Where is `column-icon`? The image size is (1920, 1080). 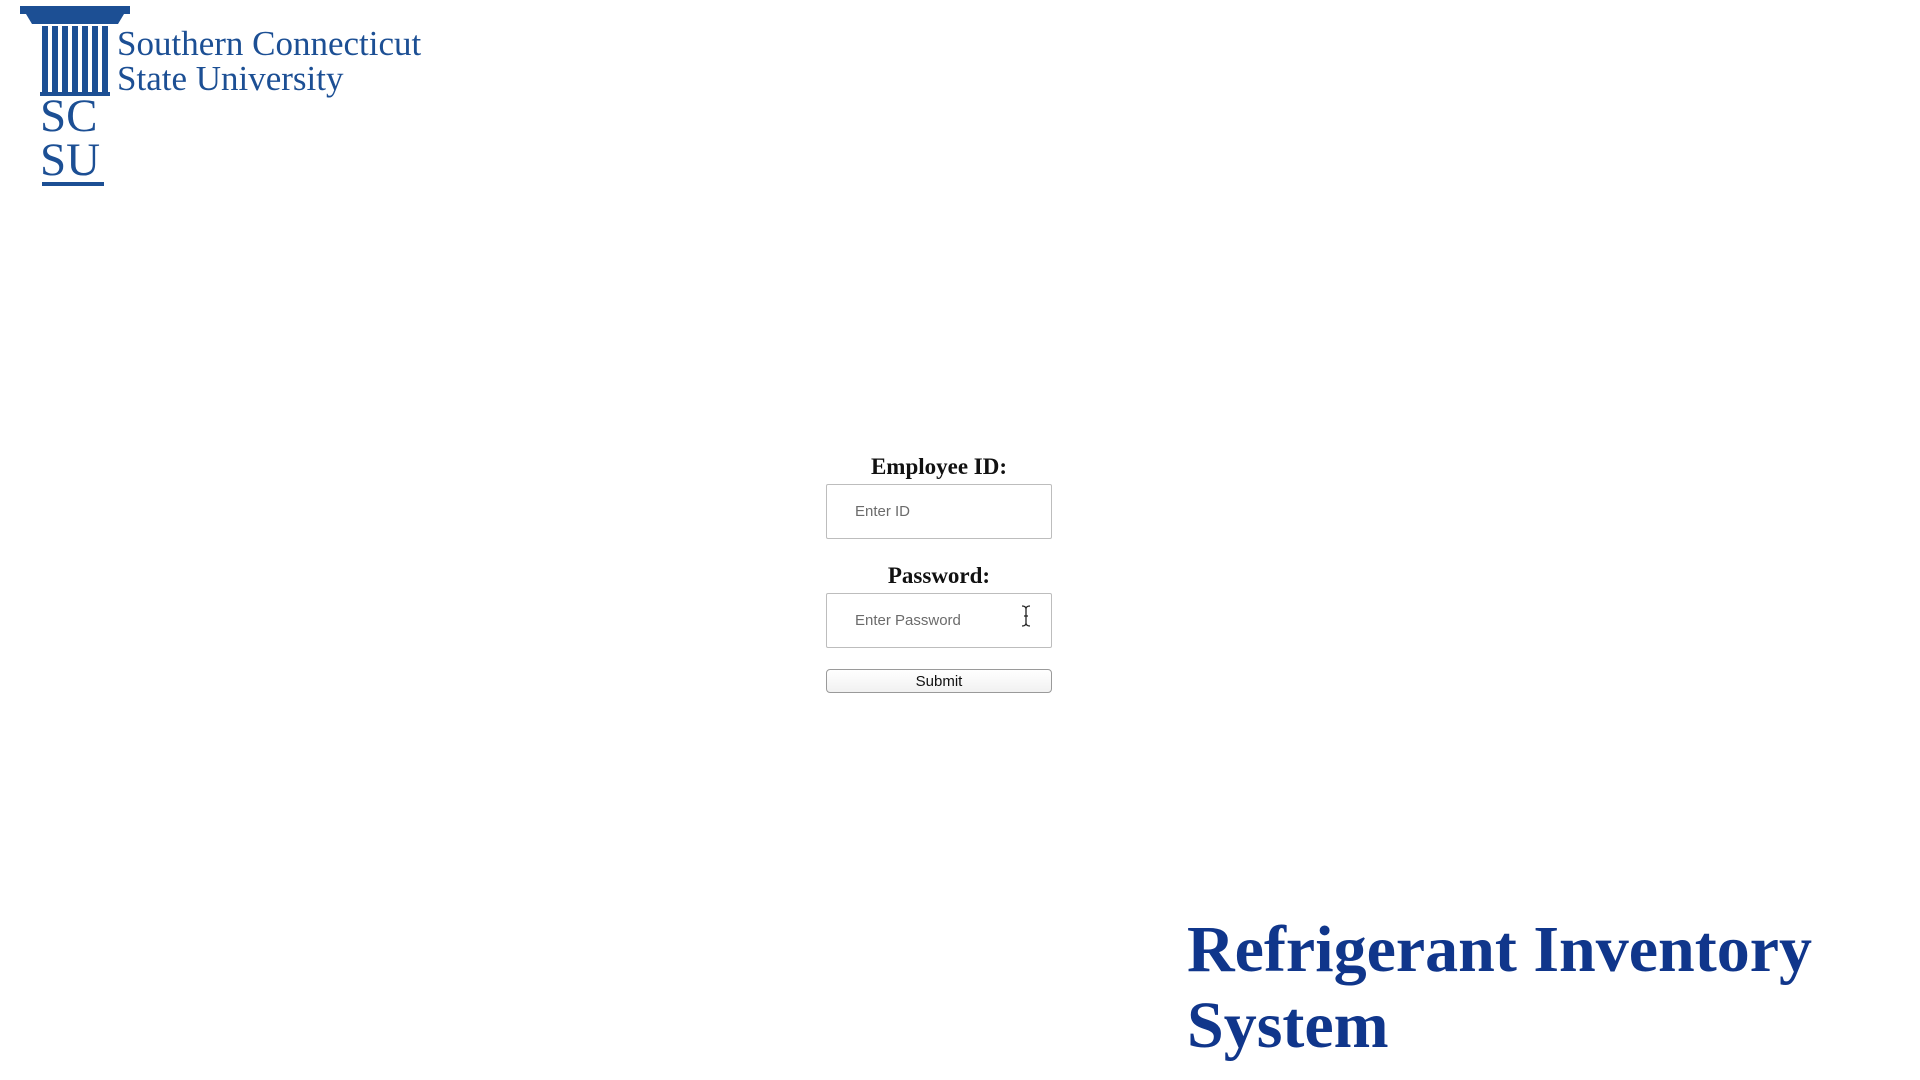 column-icon is located at coordinates (75, 51).